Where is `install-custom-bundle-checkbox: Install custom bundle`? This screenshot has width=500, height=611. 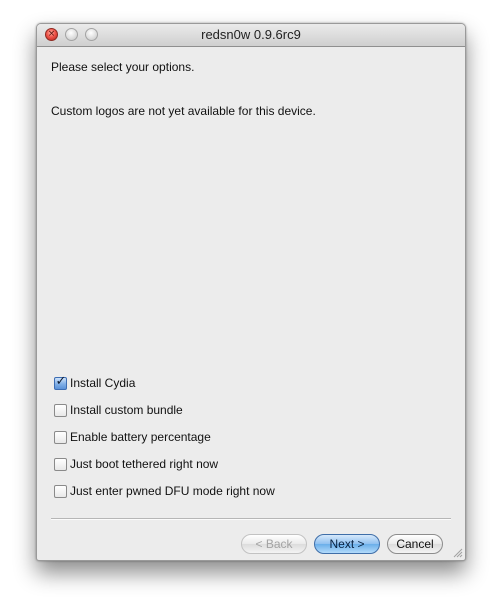
install-custom-bundle-checkbox: Install custom bundle is located at coordinates (118, 410).